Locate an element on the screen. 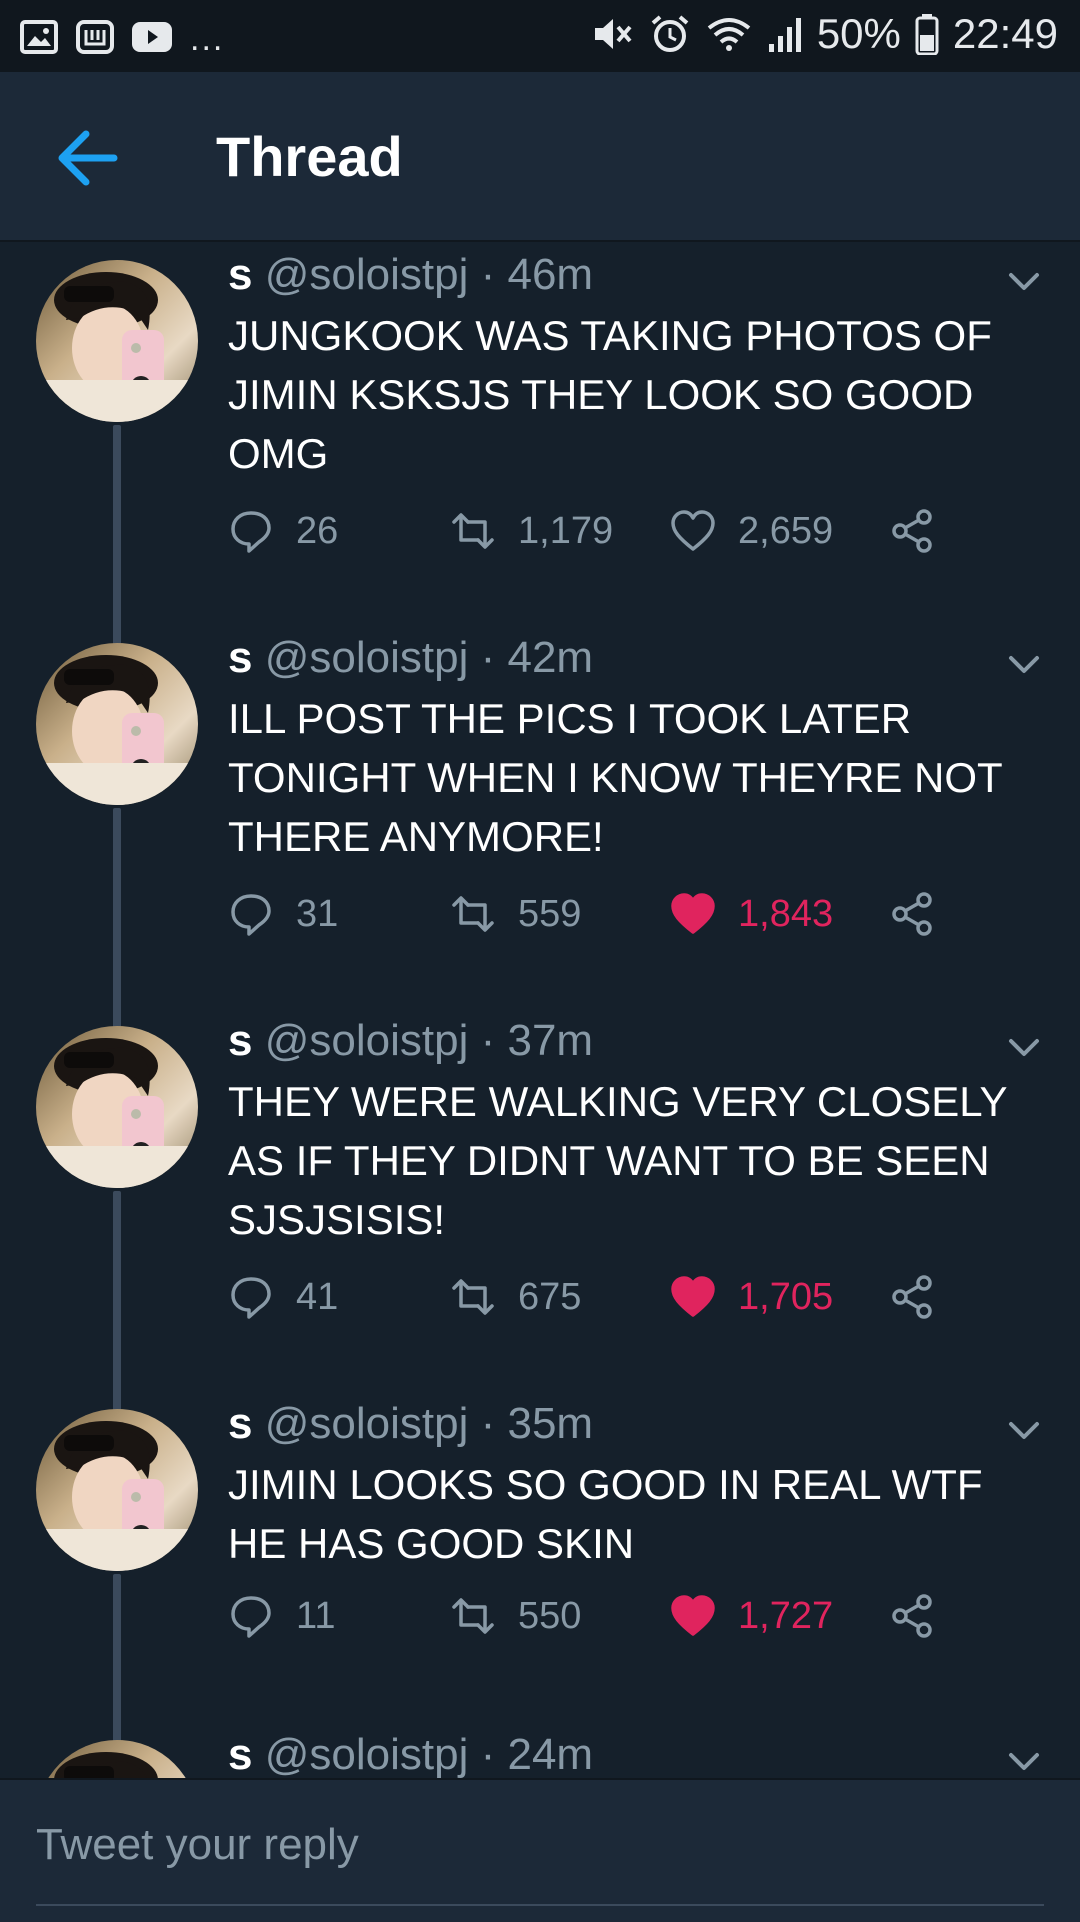 The image size is (1080, 1922). reply-composer is located at coordinates (540, 1850).